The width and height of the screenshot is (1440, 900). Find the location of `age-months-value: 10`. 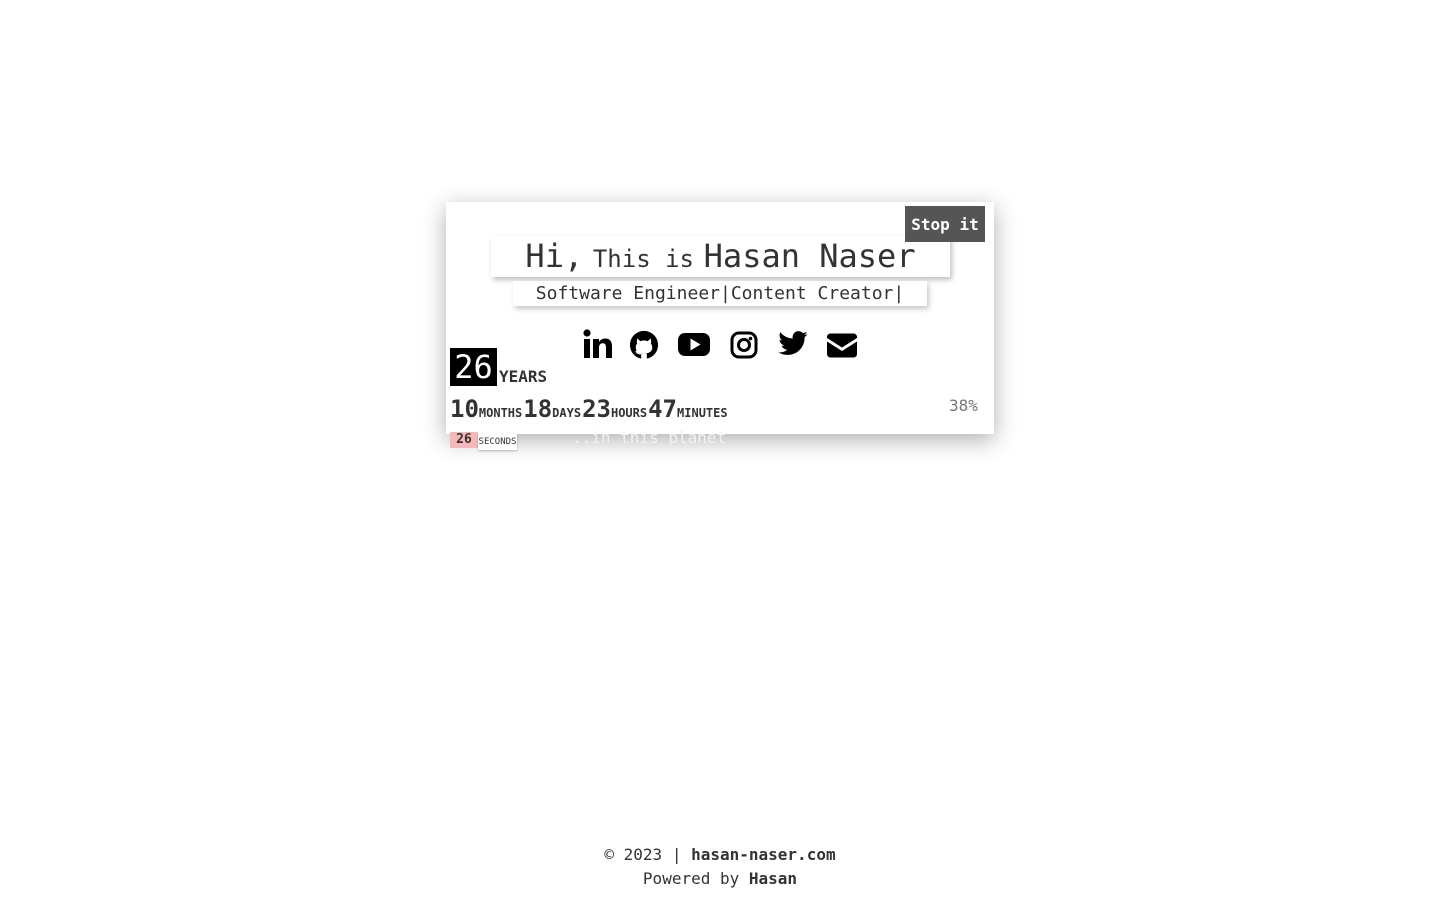

age-months-value: 10 is located at coordinates (464, 409).